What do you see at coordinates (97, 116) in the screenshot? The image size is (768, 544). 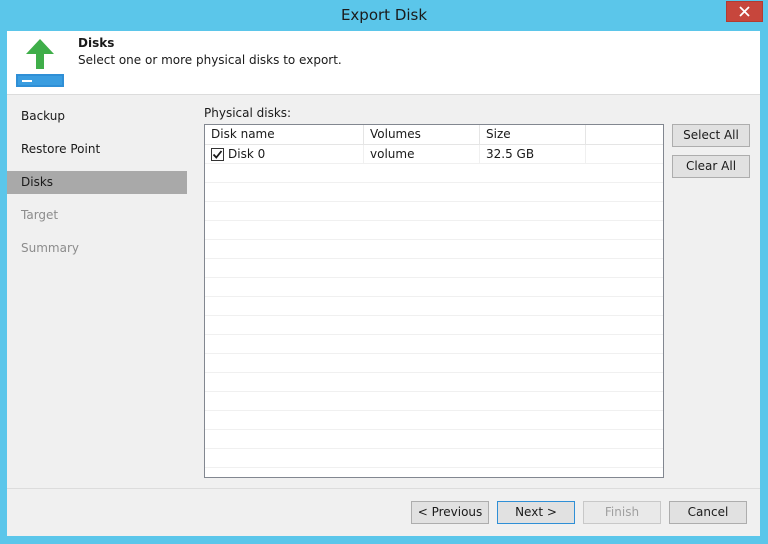 I see `sidebar-item-backup: Backup` at bounding box center [97, 116].